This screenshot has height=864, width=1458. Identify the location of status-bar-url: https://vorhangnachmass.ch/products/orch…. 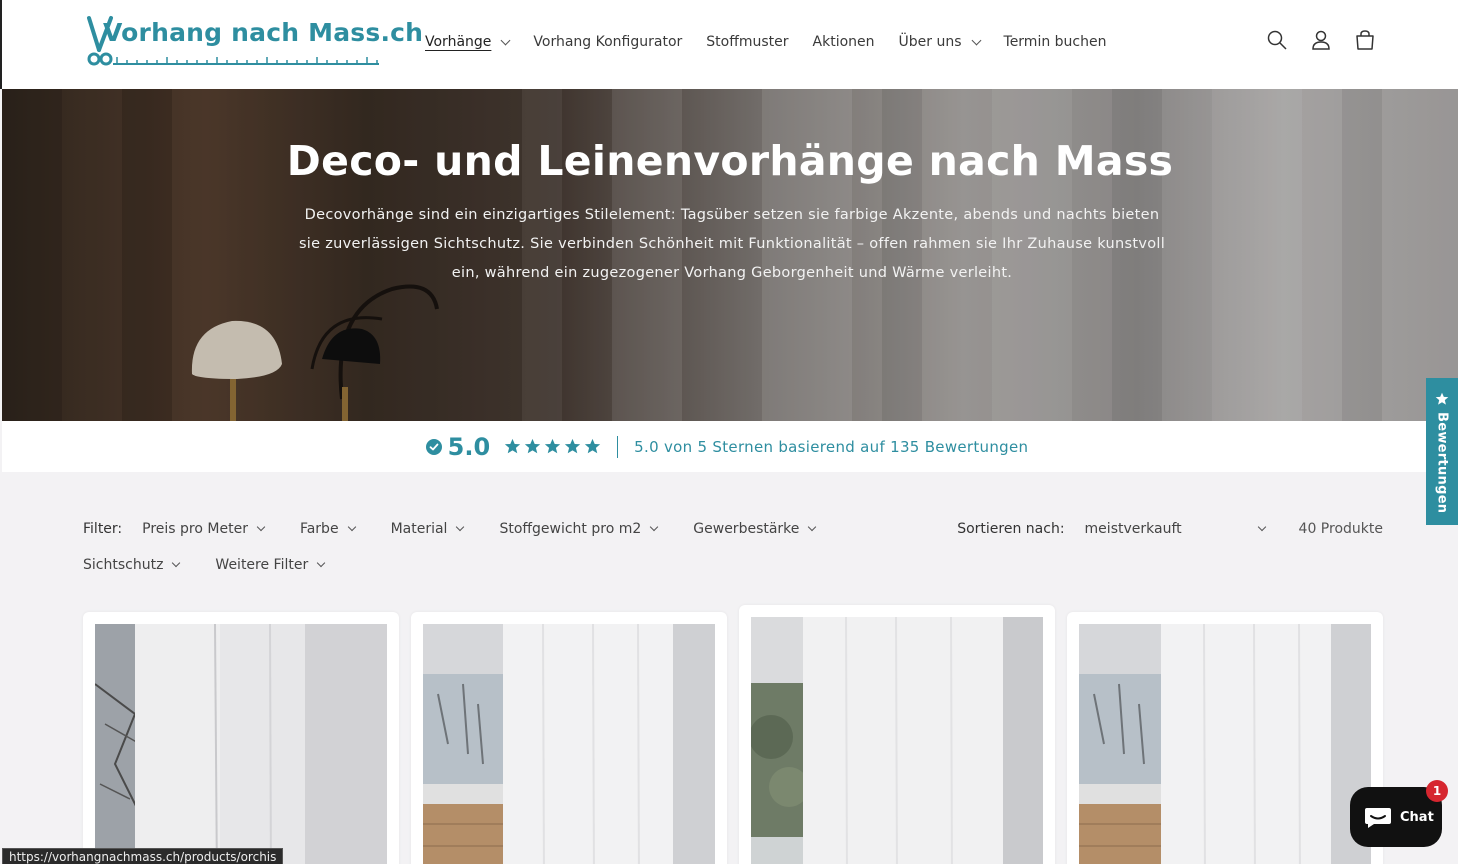
(143, 856).